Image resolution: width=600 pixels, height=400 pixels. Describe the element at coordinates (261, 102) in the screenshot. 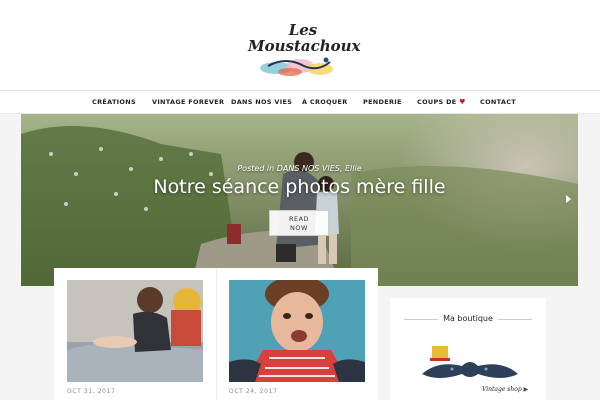

I see `nav-item-dans-nos-vies: DANS NOS VIES` at that location.